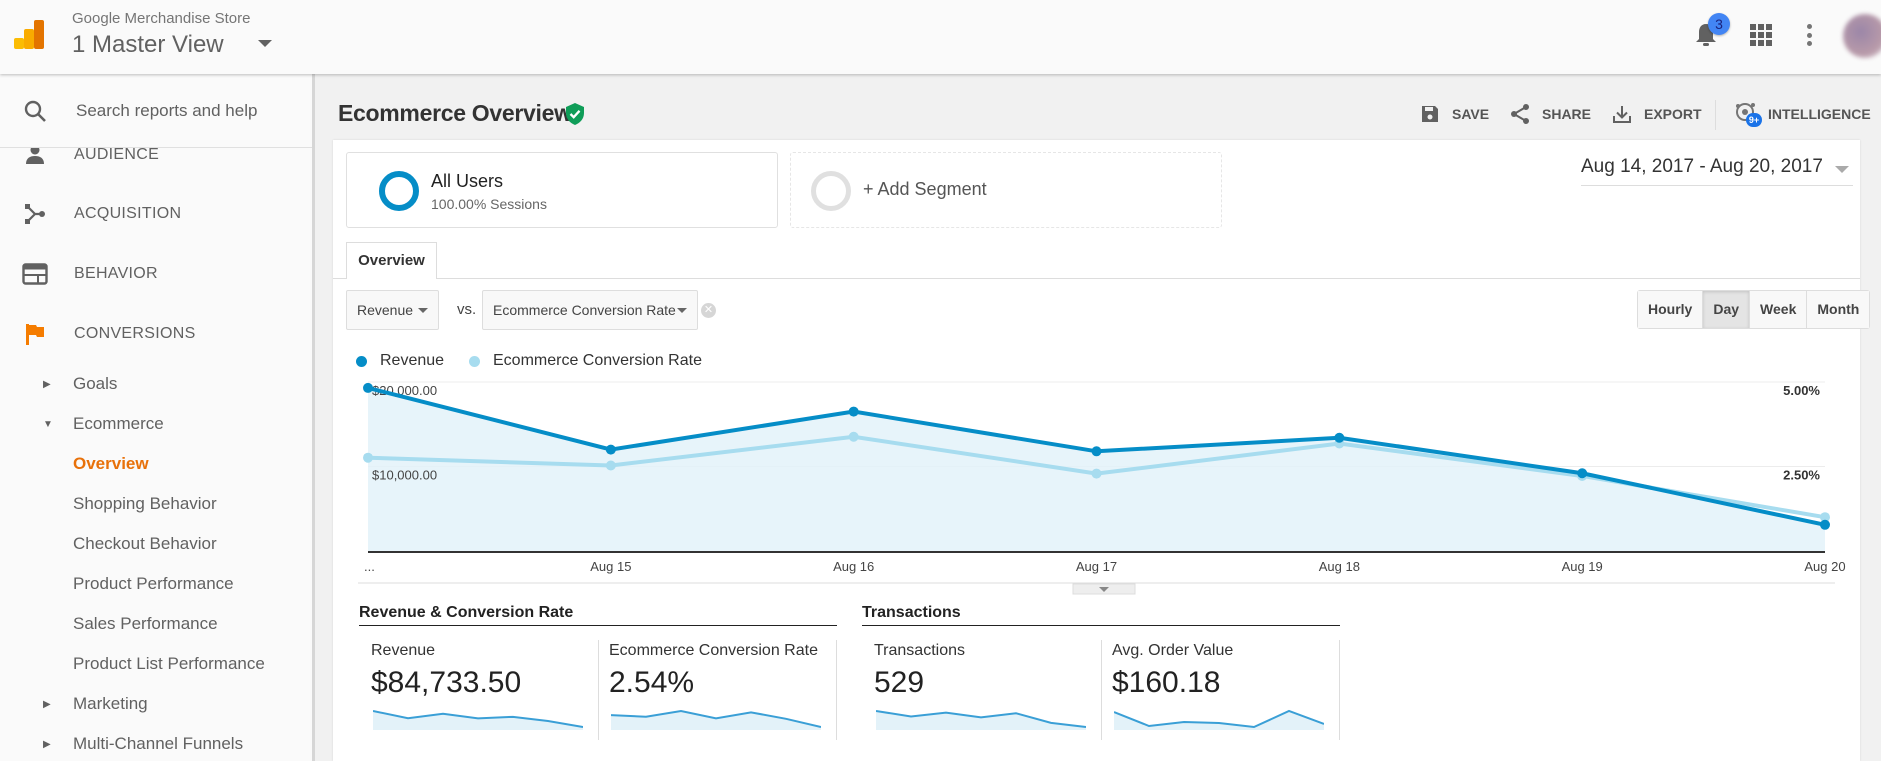  I want to click on sparkline-area, so click(981, 720).